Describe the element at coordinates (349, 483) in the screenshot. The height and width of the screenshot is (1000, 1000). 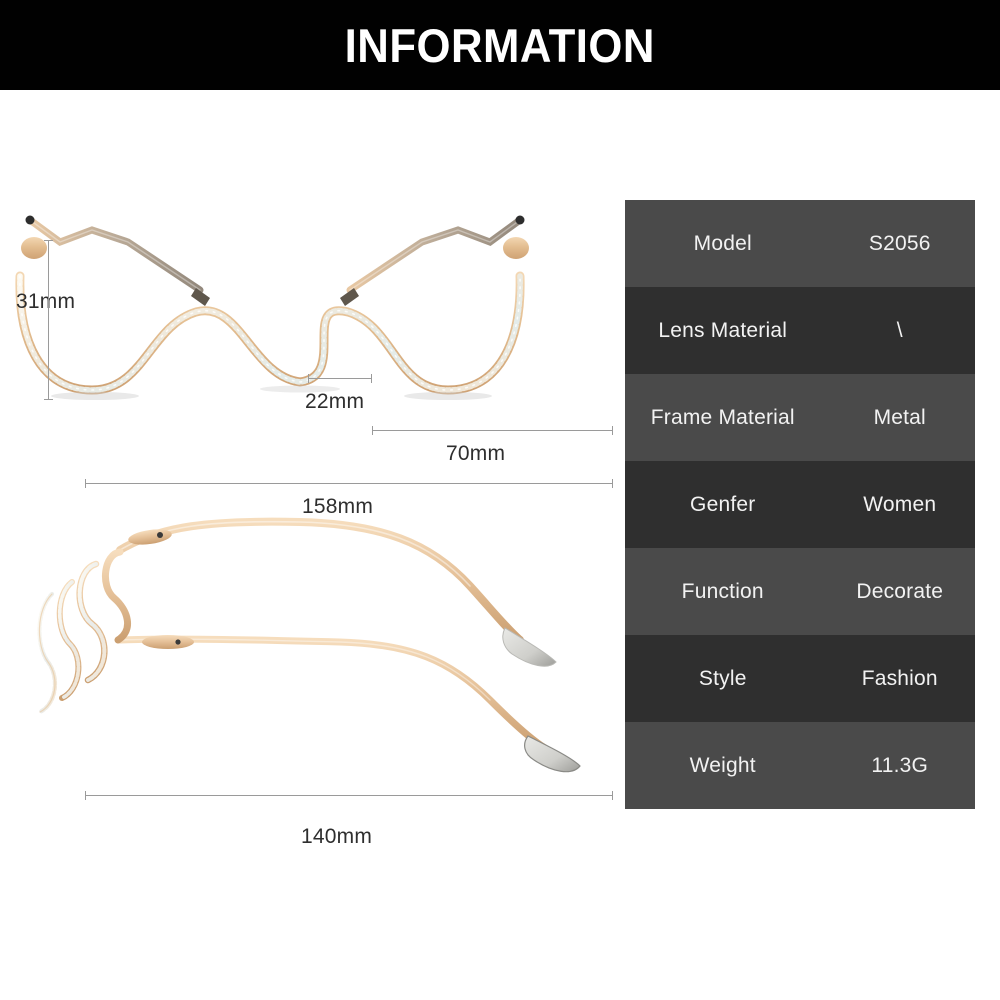
I see `dimension-line-frame-width` at that location.